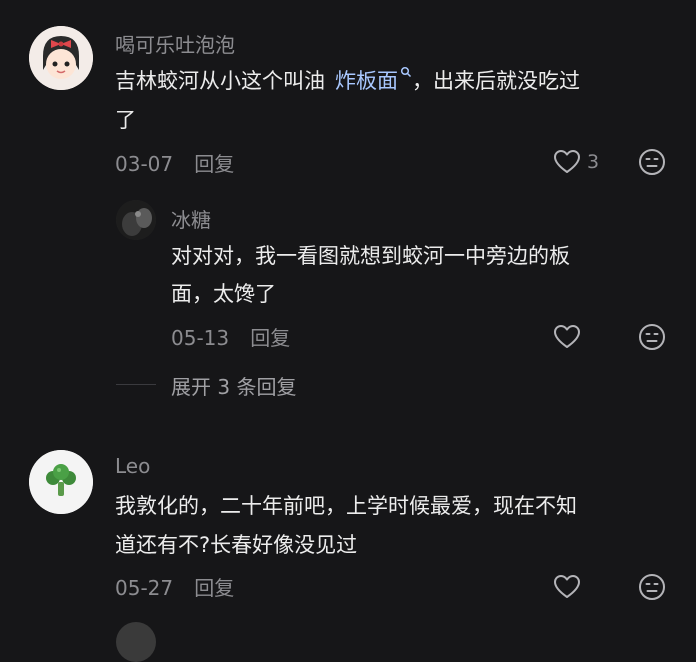  I want to click on comment-meta: 03-07 回复, so click(174, 162).